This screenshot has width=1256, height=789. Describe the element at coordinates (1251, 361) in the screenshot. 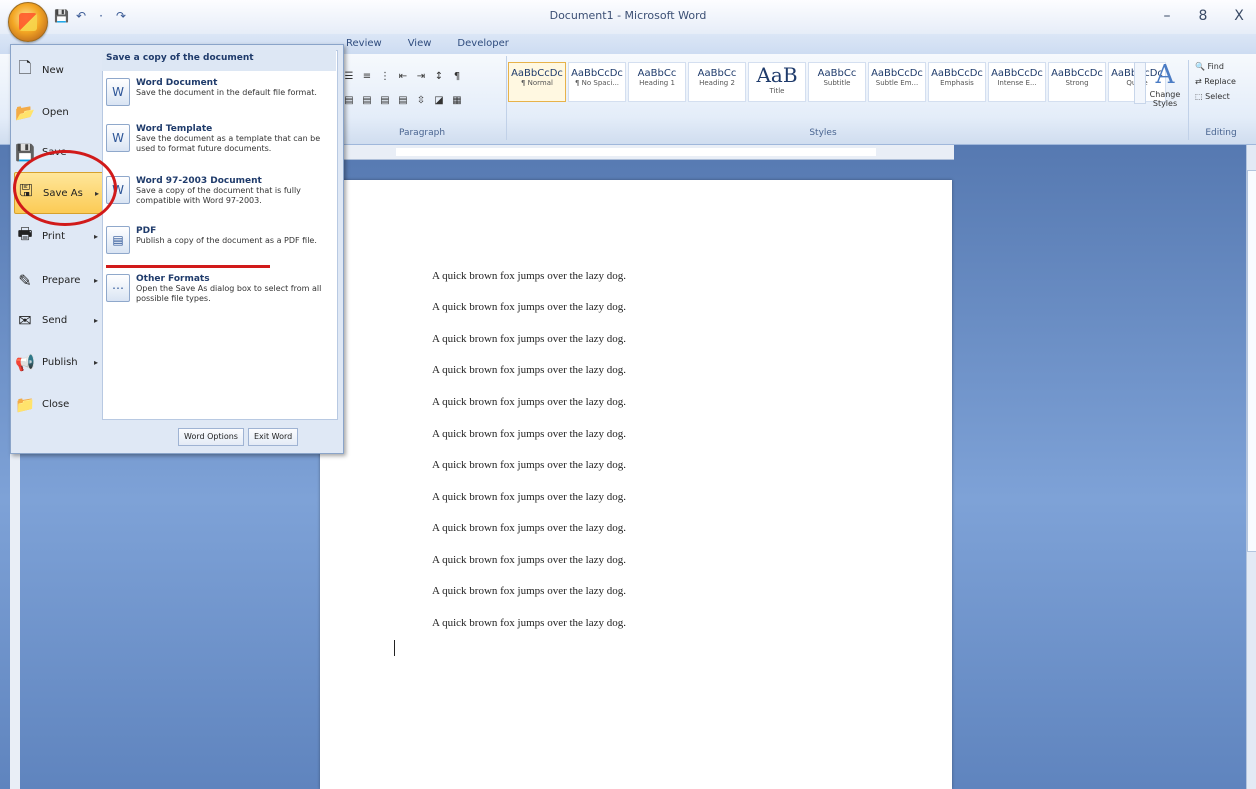

I see `scrollbar-thumb` at that location.